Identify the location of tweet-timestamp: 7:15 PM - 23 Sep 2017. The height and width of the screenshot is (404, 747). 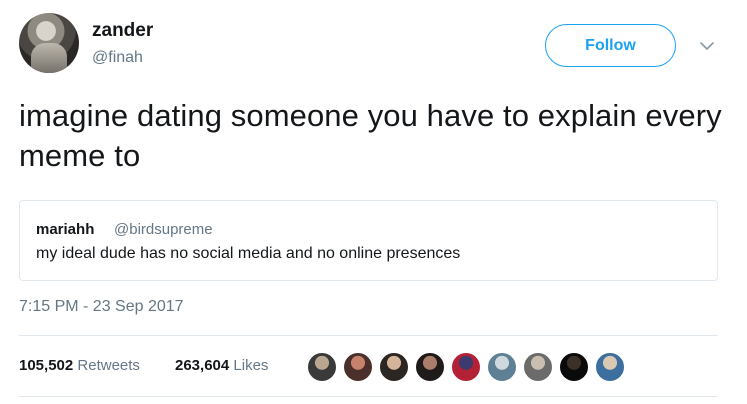
(101, 307).